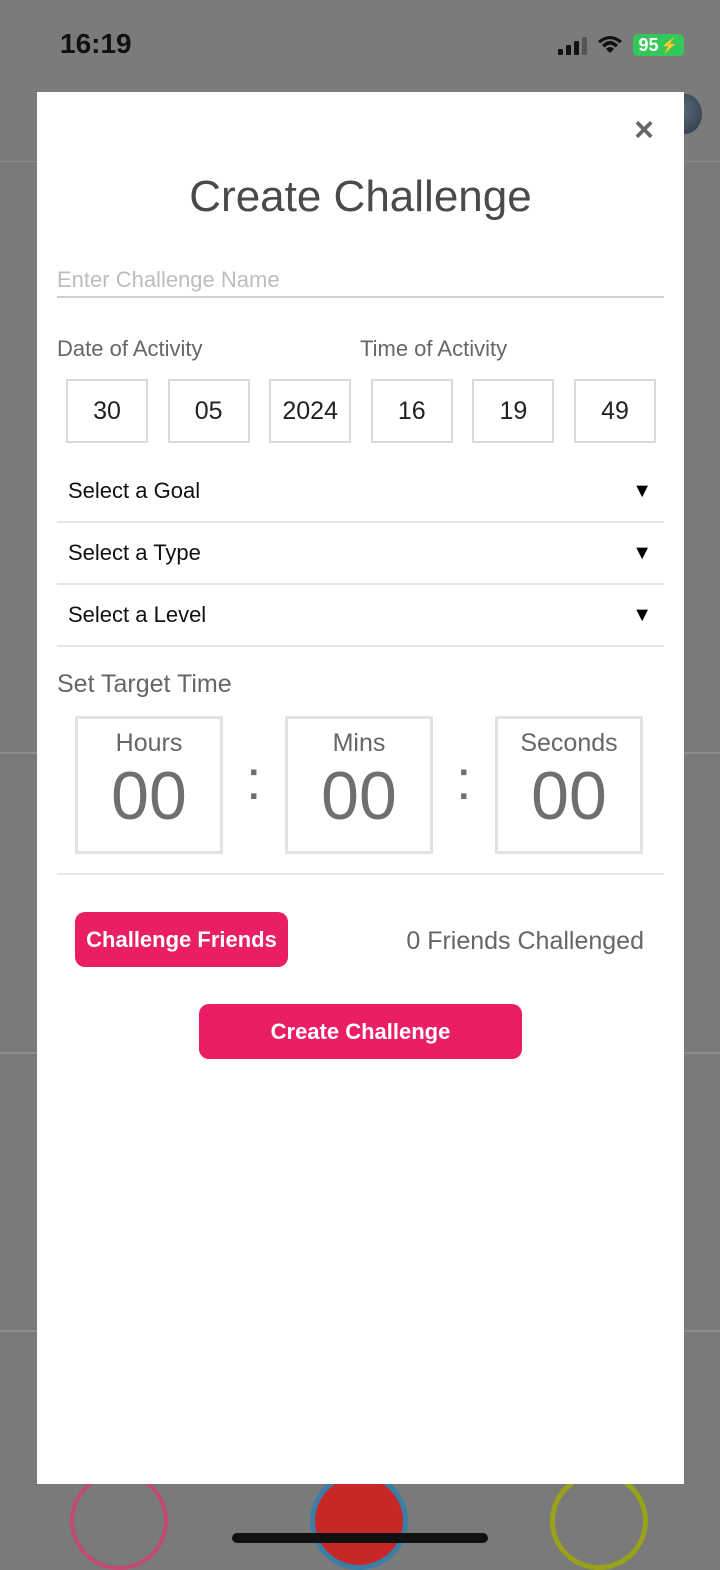 This screenshot has height=1570, width=720. I want to click on seconds-value: 00, so click(569, 796).